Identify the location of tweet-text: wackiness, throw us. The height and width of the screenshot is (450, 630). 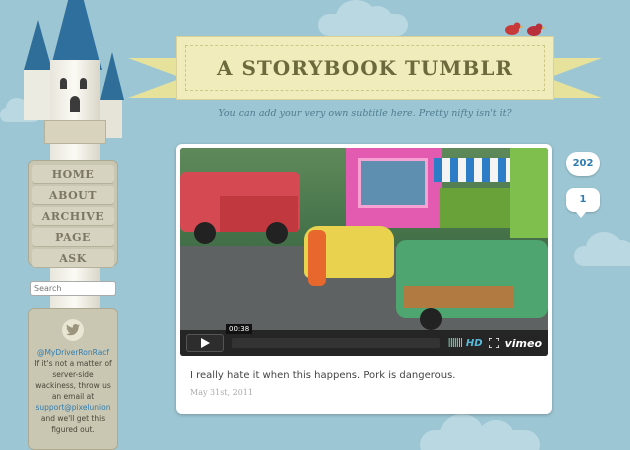
(73, 385).